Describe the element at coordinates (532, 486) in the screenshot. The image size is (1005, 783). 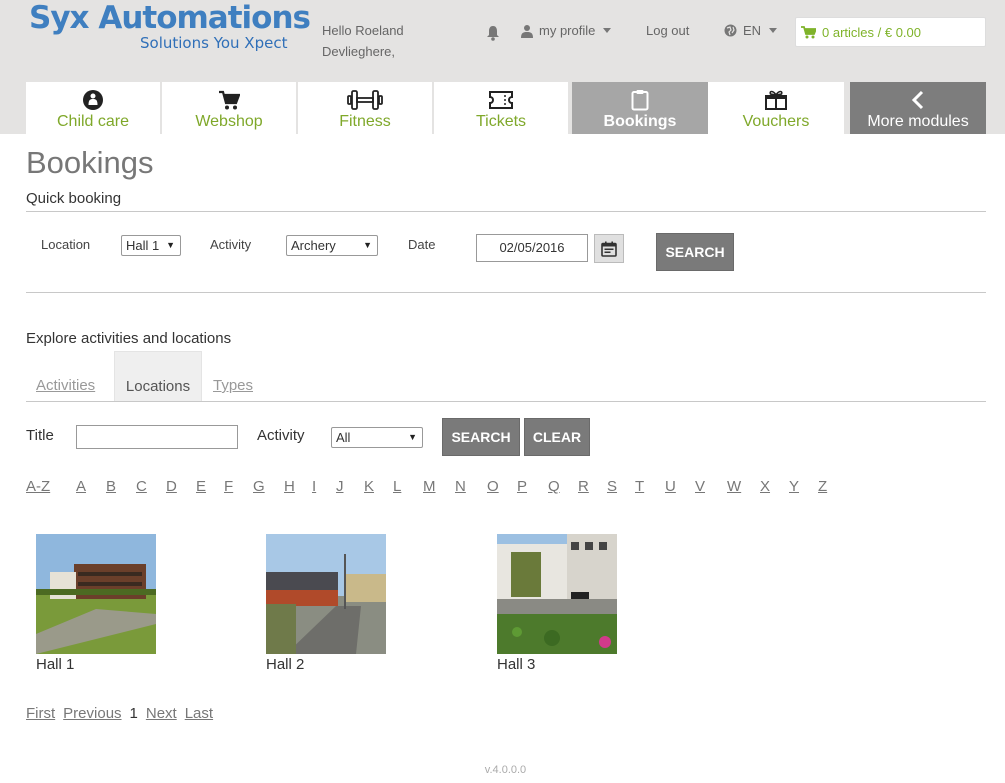
I see `letter-link: P` at that location.